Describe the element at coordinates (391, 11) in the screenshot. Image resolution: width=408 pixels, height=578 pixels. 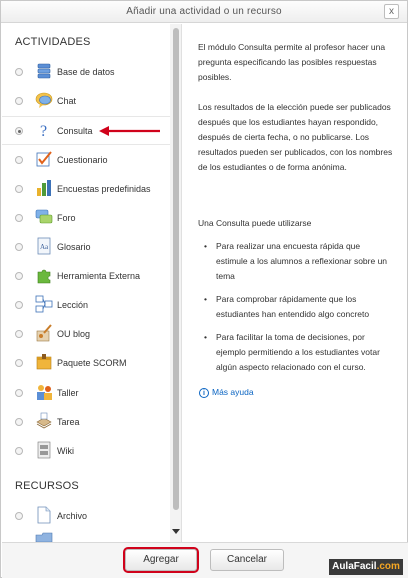
I see `close-button: x` at that location.